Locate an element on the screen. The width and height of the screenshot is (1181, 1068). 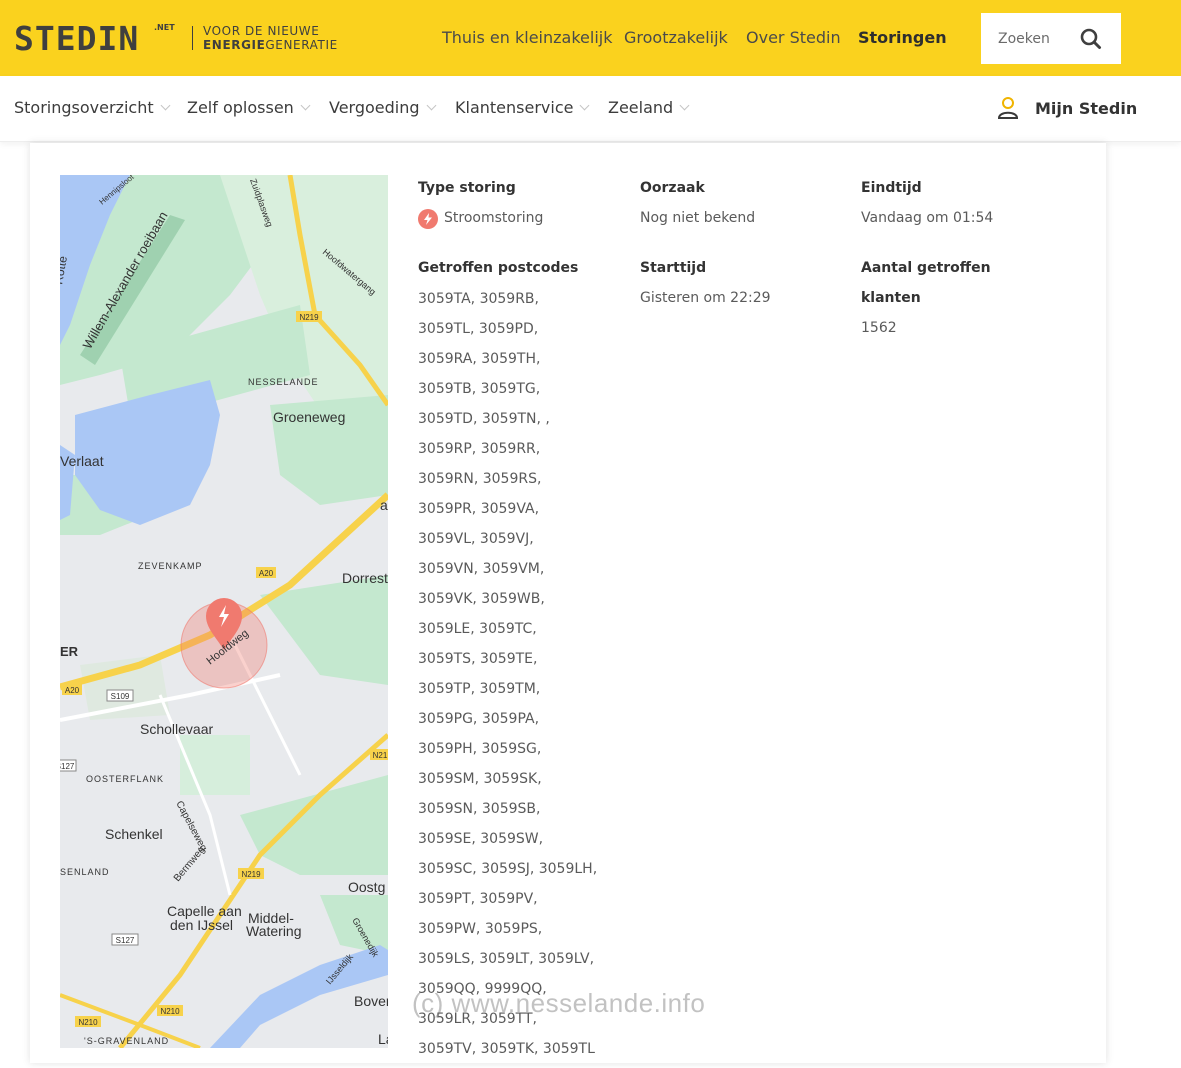
postcode-line: 3059RA, 3059TH, is located at coordinates (479, 359).